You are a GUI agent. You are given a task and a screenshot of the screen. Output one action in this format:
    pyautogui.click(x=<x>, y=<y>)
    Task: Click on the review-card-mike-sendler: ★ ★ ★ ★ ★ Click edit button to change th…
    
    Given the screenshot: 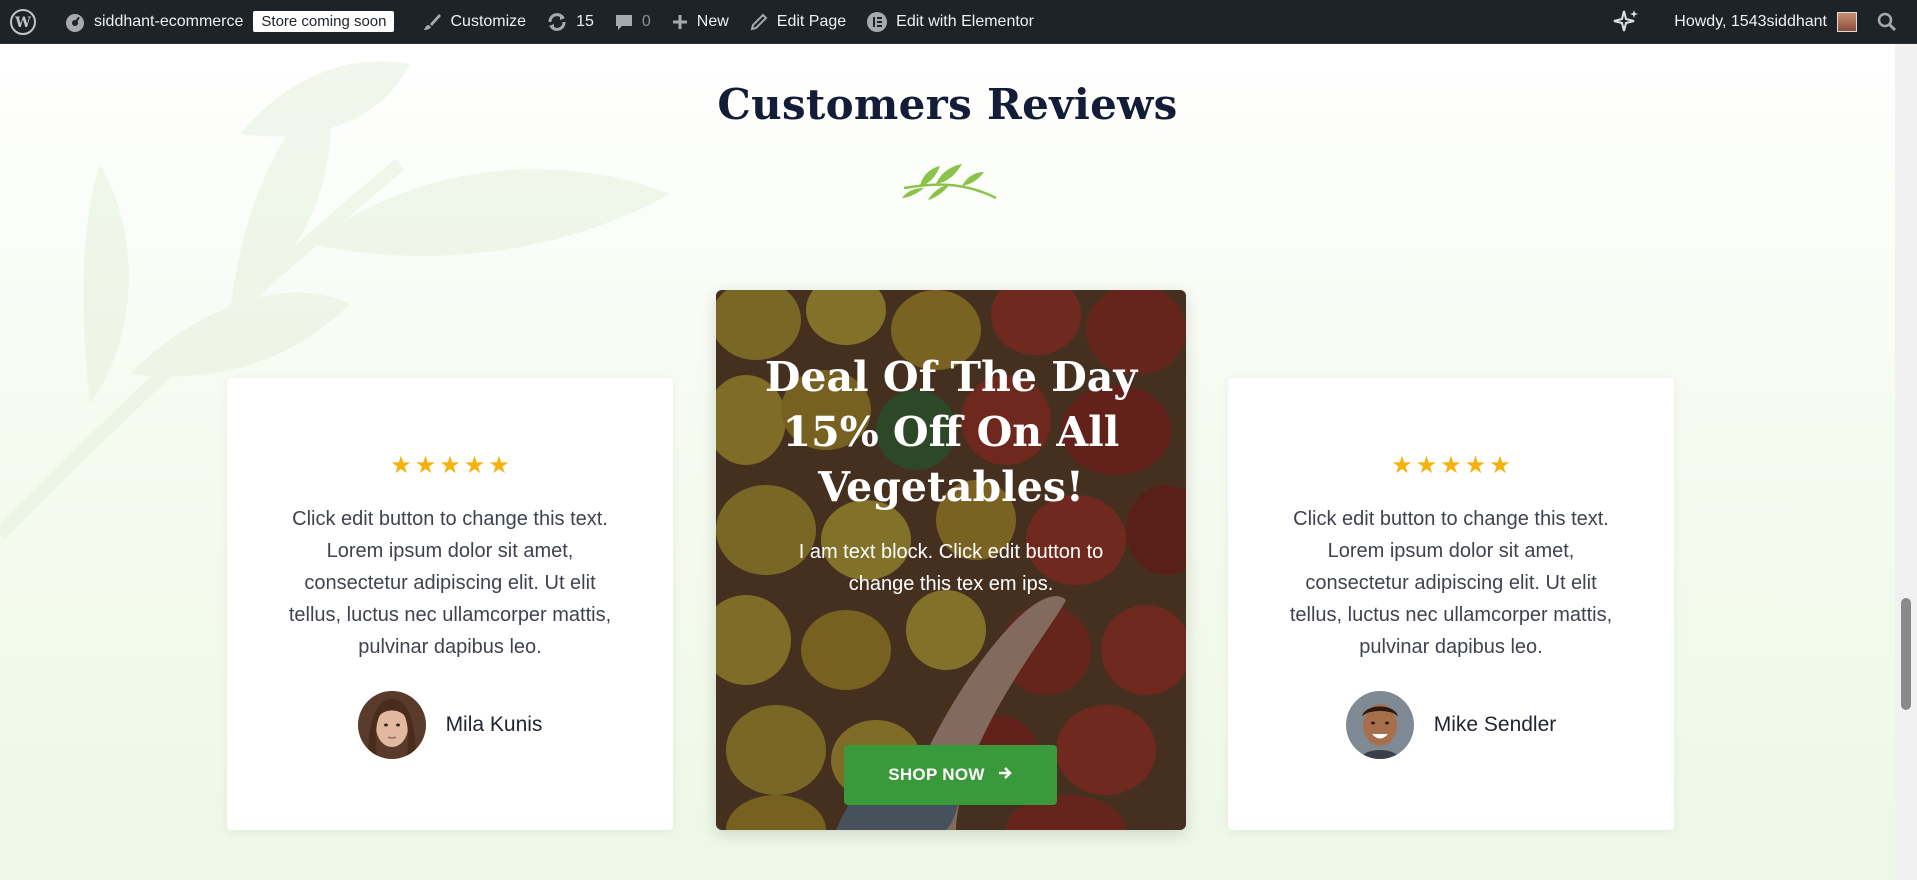 What is the action you would take?
    pyautogui.click(x=1451, y=604)
    